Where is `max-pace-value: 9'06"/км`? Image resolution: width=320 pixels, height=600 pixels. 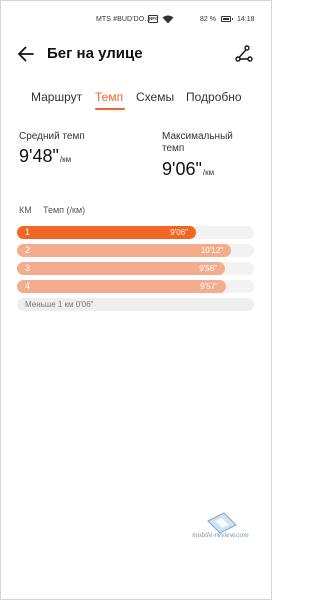
max-pace-value: 9'06"/км is located at coordinates (188, 169).